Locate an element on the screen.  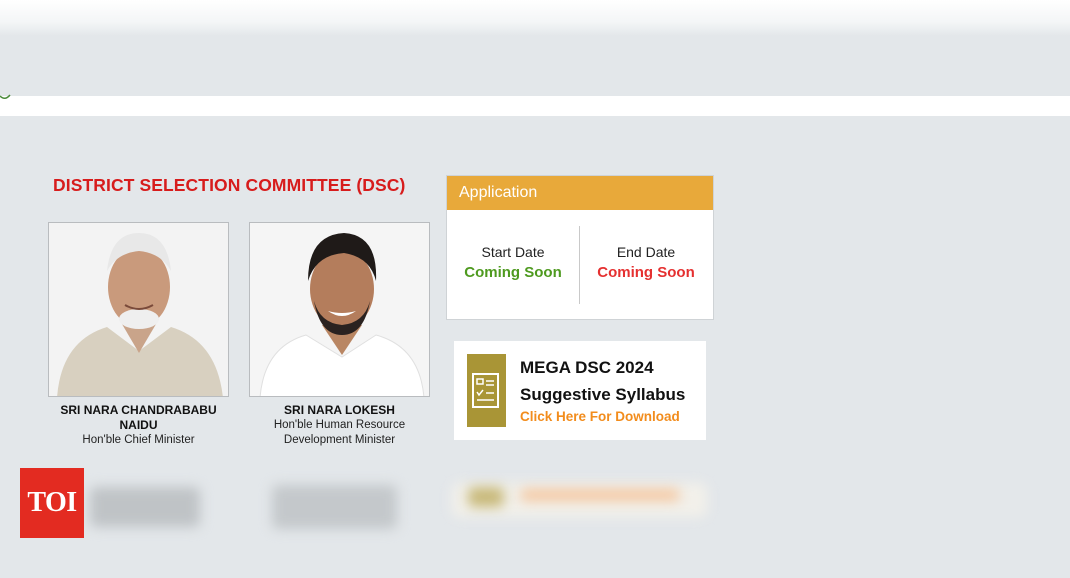
toi-watermark-logo: TOI is located at coordinates (52, 503).